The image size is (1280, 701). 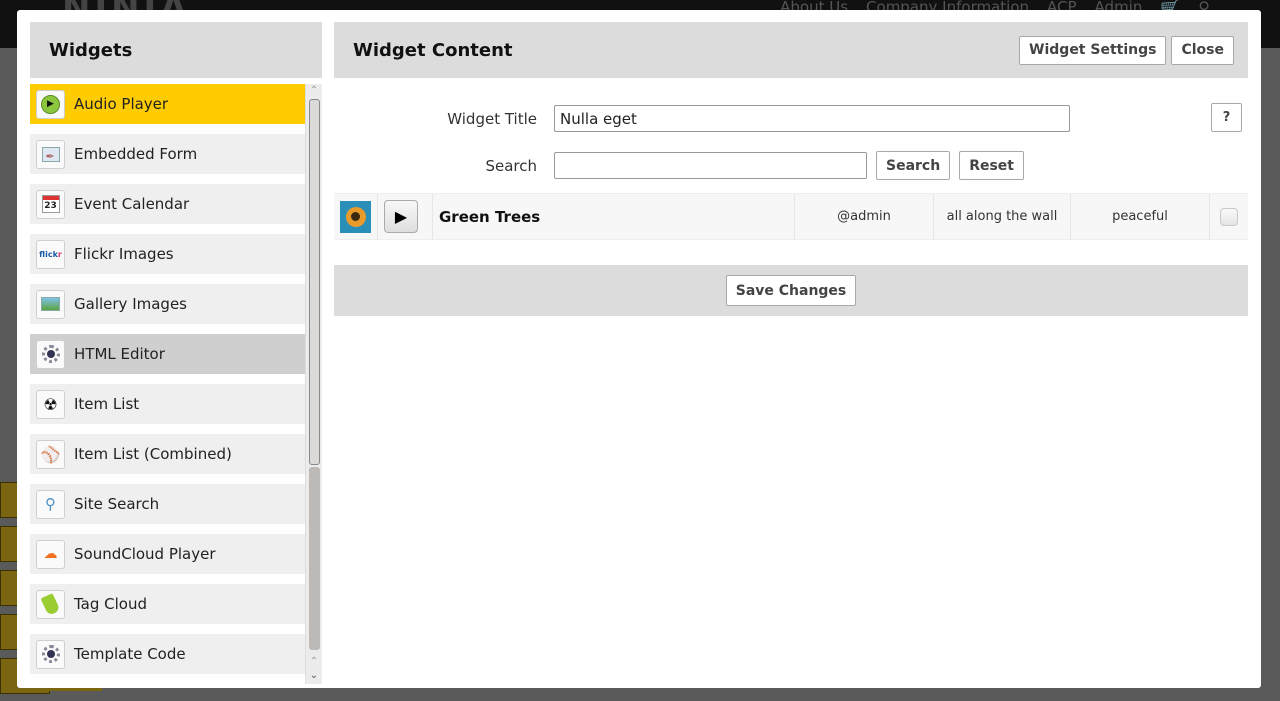 What do you see at coordinates (50, 254) in the screenshot?
I see `flickr-icon: flickr` at bounding box center [50, 254].